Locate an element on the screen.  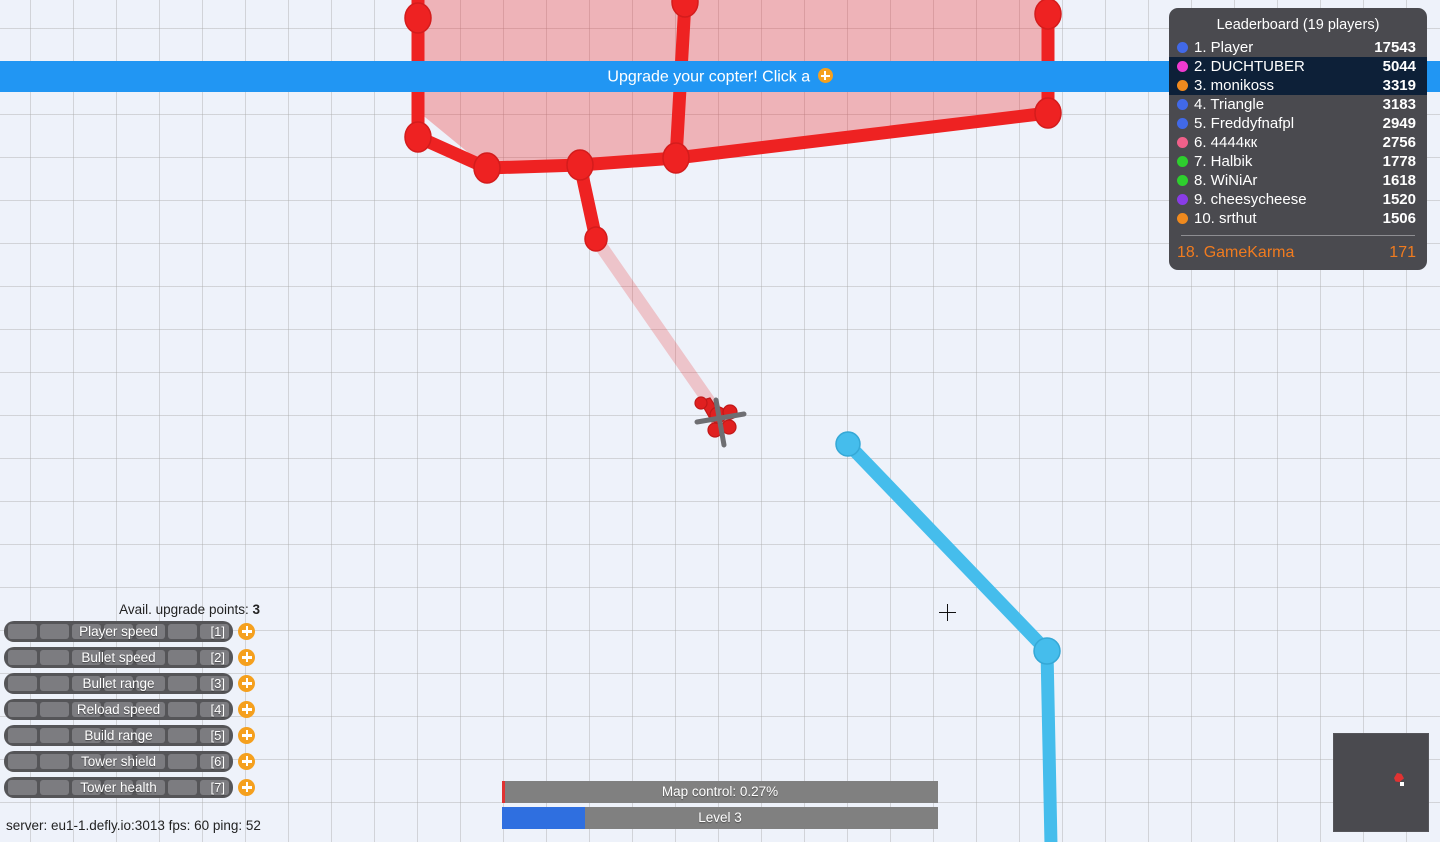
leaderboard-row-score: 1520 is located at coordinates (1399, 199).